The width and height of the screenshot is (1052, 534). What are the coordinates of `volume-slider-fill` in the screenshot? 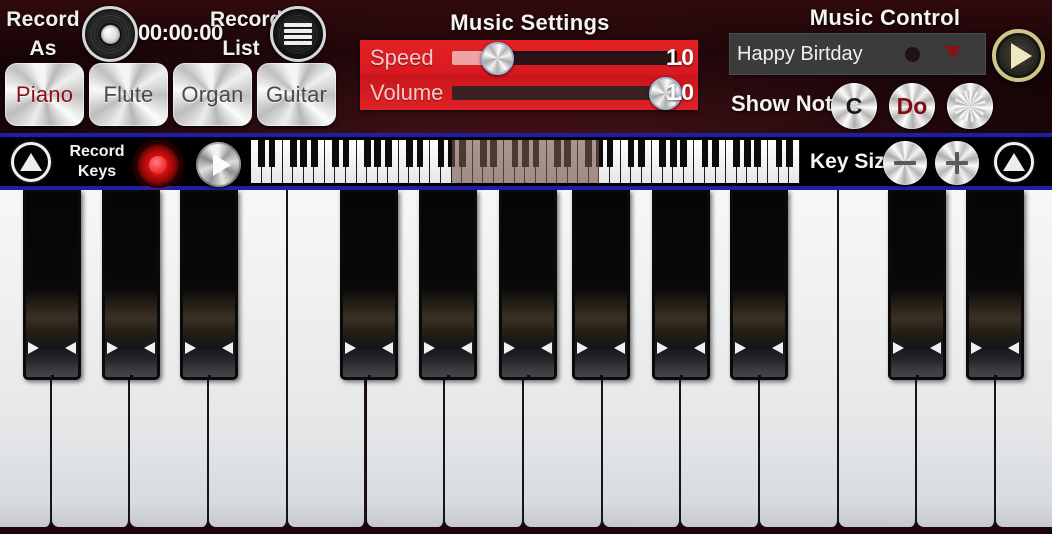 It's located at (559, 93).